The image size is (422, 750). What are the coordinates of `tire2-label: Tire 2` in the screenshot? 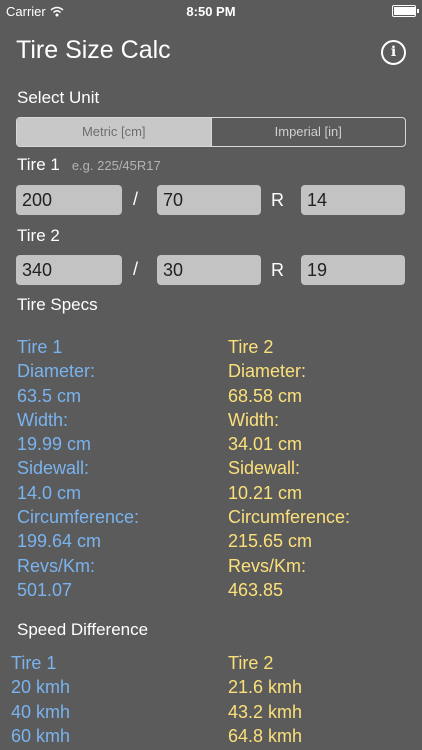 It's located at (38, 235).